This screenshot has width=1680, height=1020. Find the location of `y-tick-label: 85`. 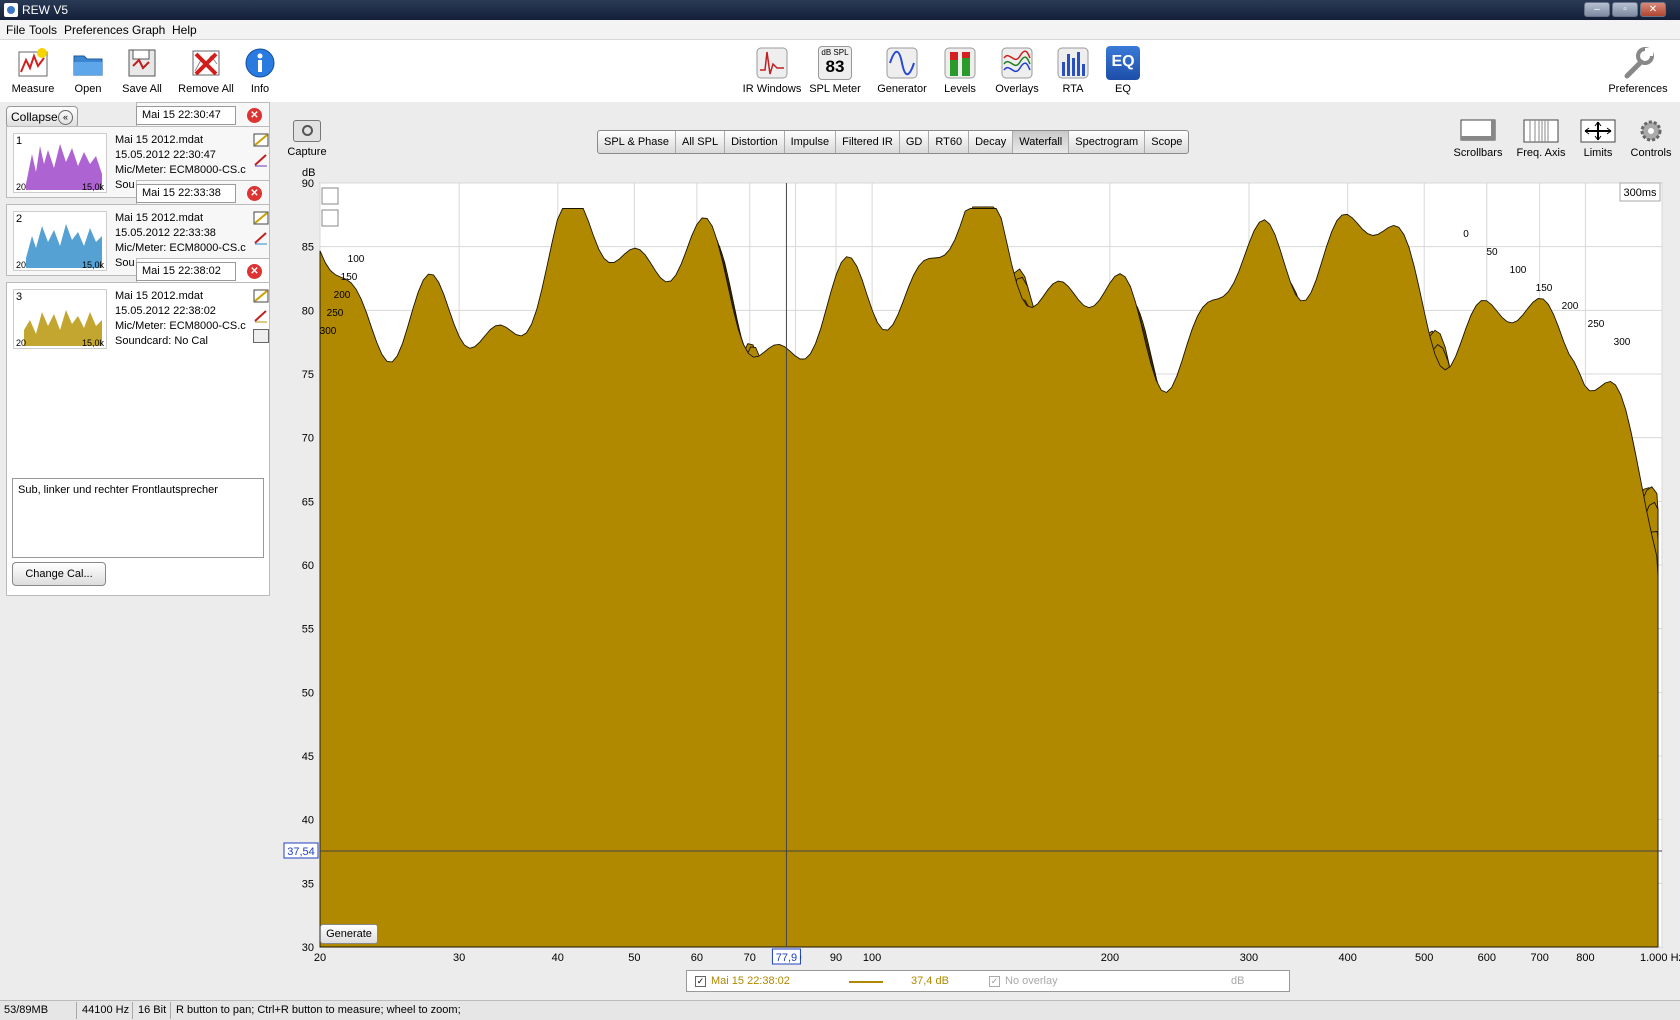

y-tick-label: 85 is located at coordinates (308, 248).